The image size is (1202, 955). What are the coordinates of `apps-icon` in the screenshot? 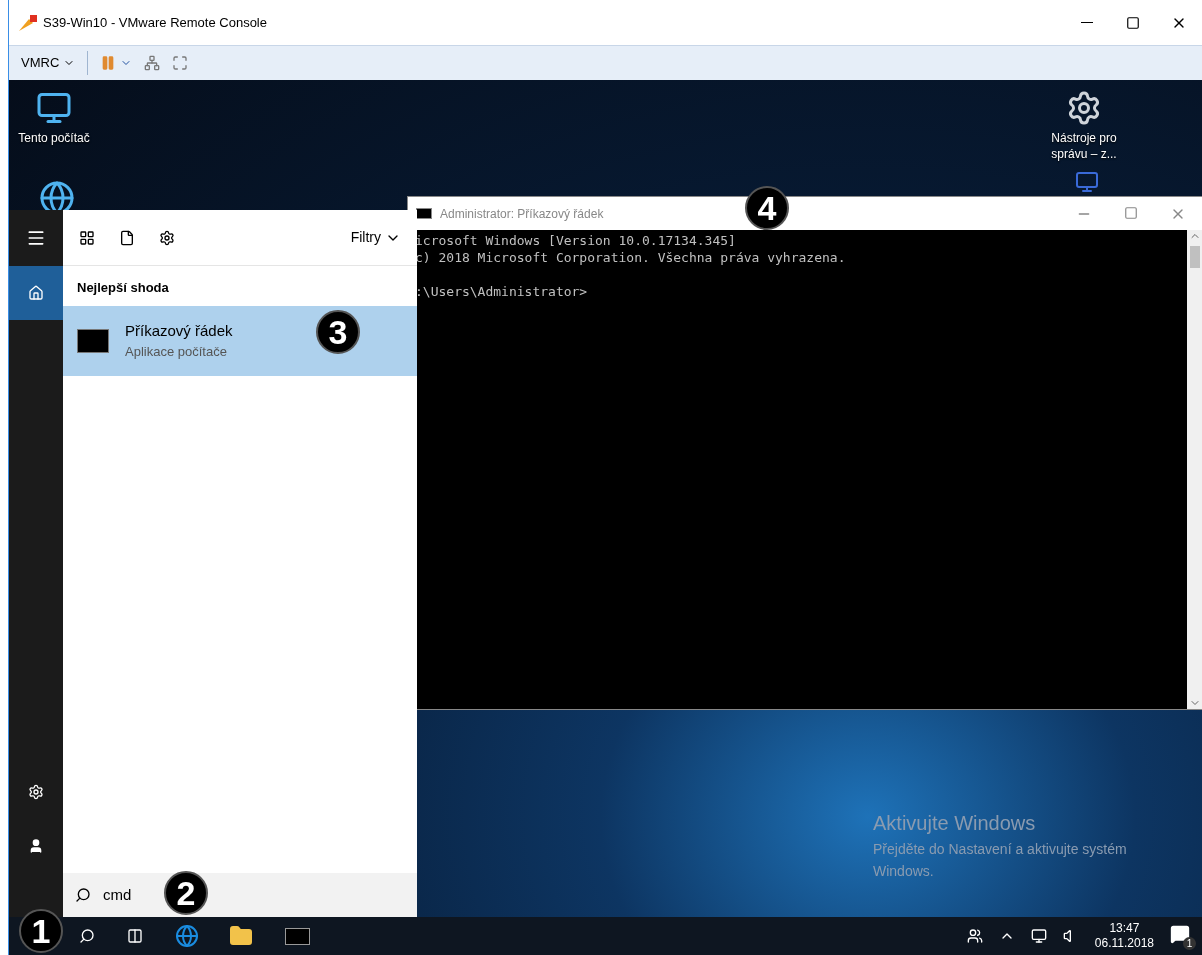 It's located at (87, 237).